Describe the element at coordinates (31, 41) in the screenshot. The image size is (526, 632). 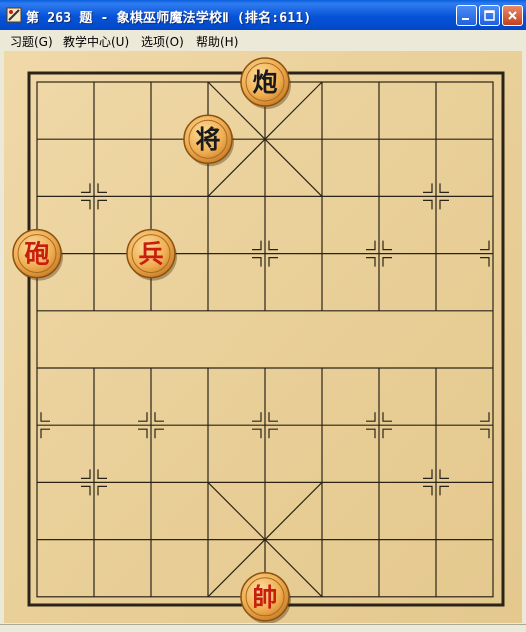
I see `menu-item-exercise: 习题(G)` at that location.